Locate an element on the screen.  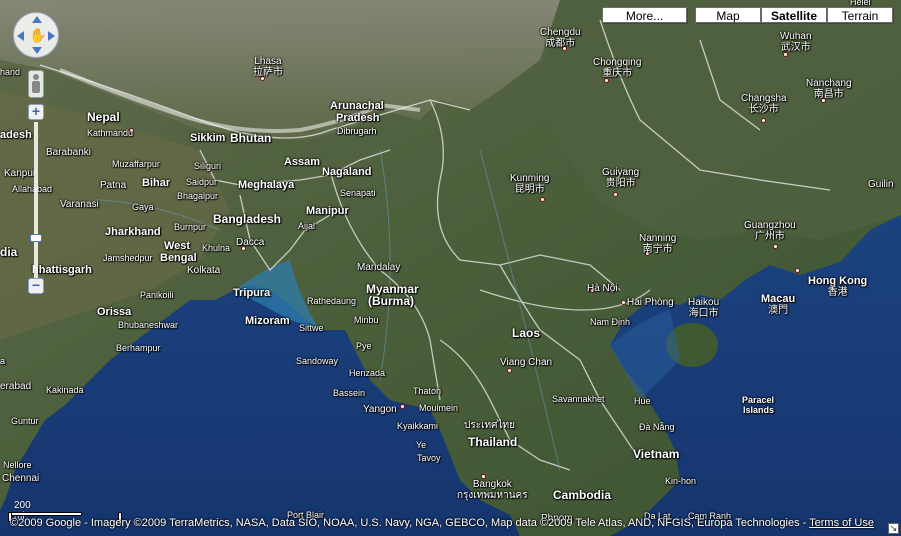
label-chongqing: Chongqing 重庆市 is located at coordinates (617, 68).